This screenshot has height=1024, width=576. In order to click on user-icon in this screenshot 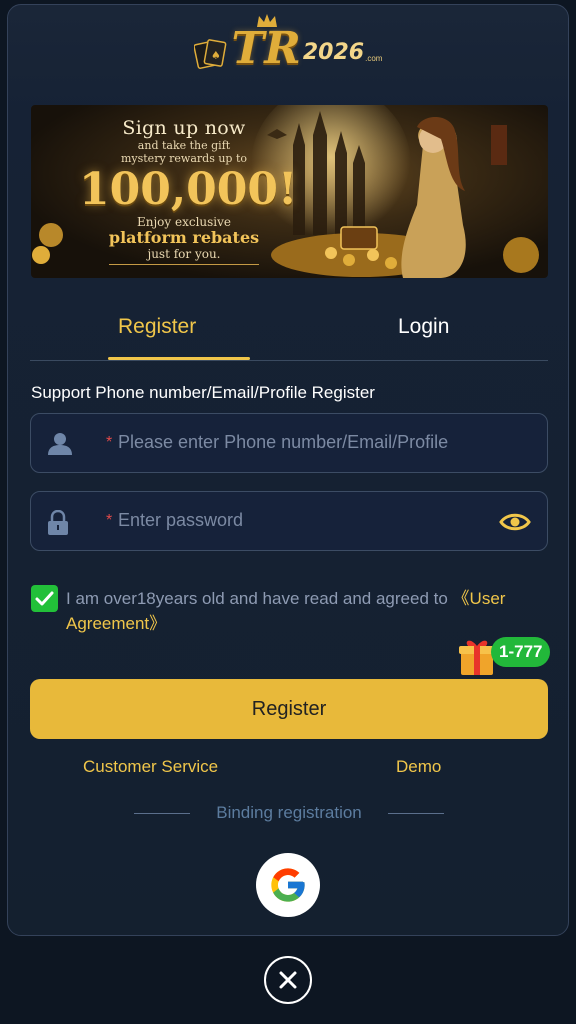, I will do `click(60, 446)`.